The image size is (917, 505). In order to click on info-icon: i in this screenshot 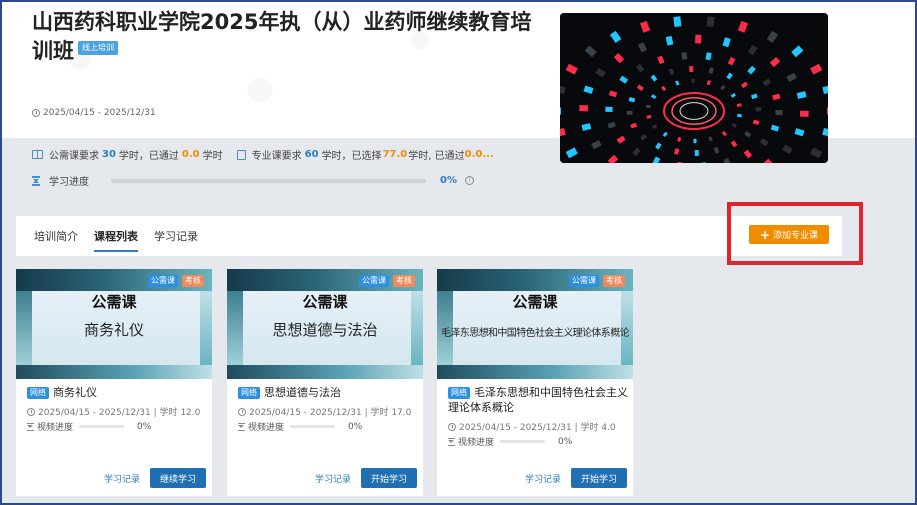, I will do `click(469, 180)`.